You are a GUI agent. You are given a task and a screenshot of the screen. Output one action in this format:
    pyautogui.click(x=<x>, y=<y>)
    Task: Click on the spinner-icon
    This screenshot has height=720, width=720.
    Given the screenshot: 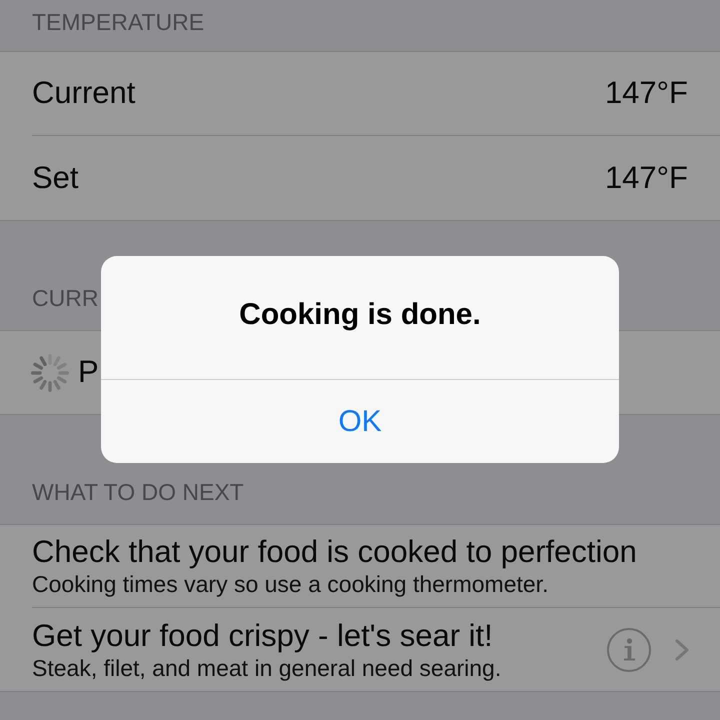 What is the action you would take?
    pyautogui.click(x=50, y=373)
    